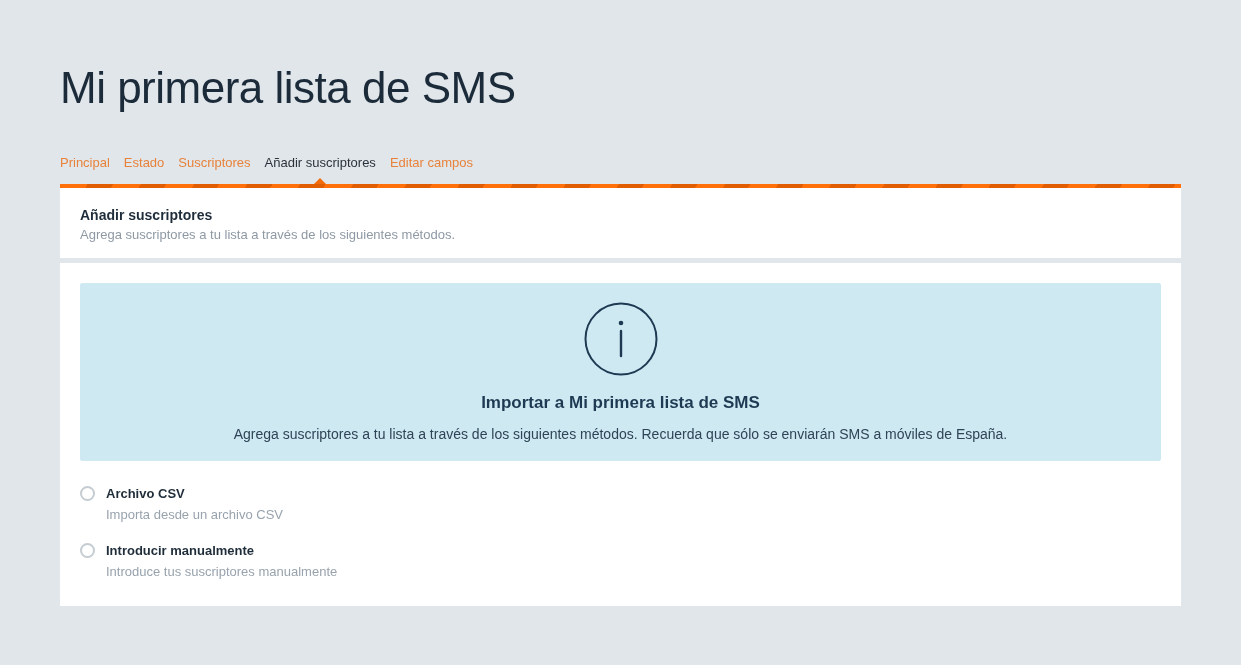  I want to click on nav-tab: Suscriptores, so click(214, 169).